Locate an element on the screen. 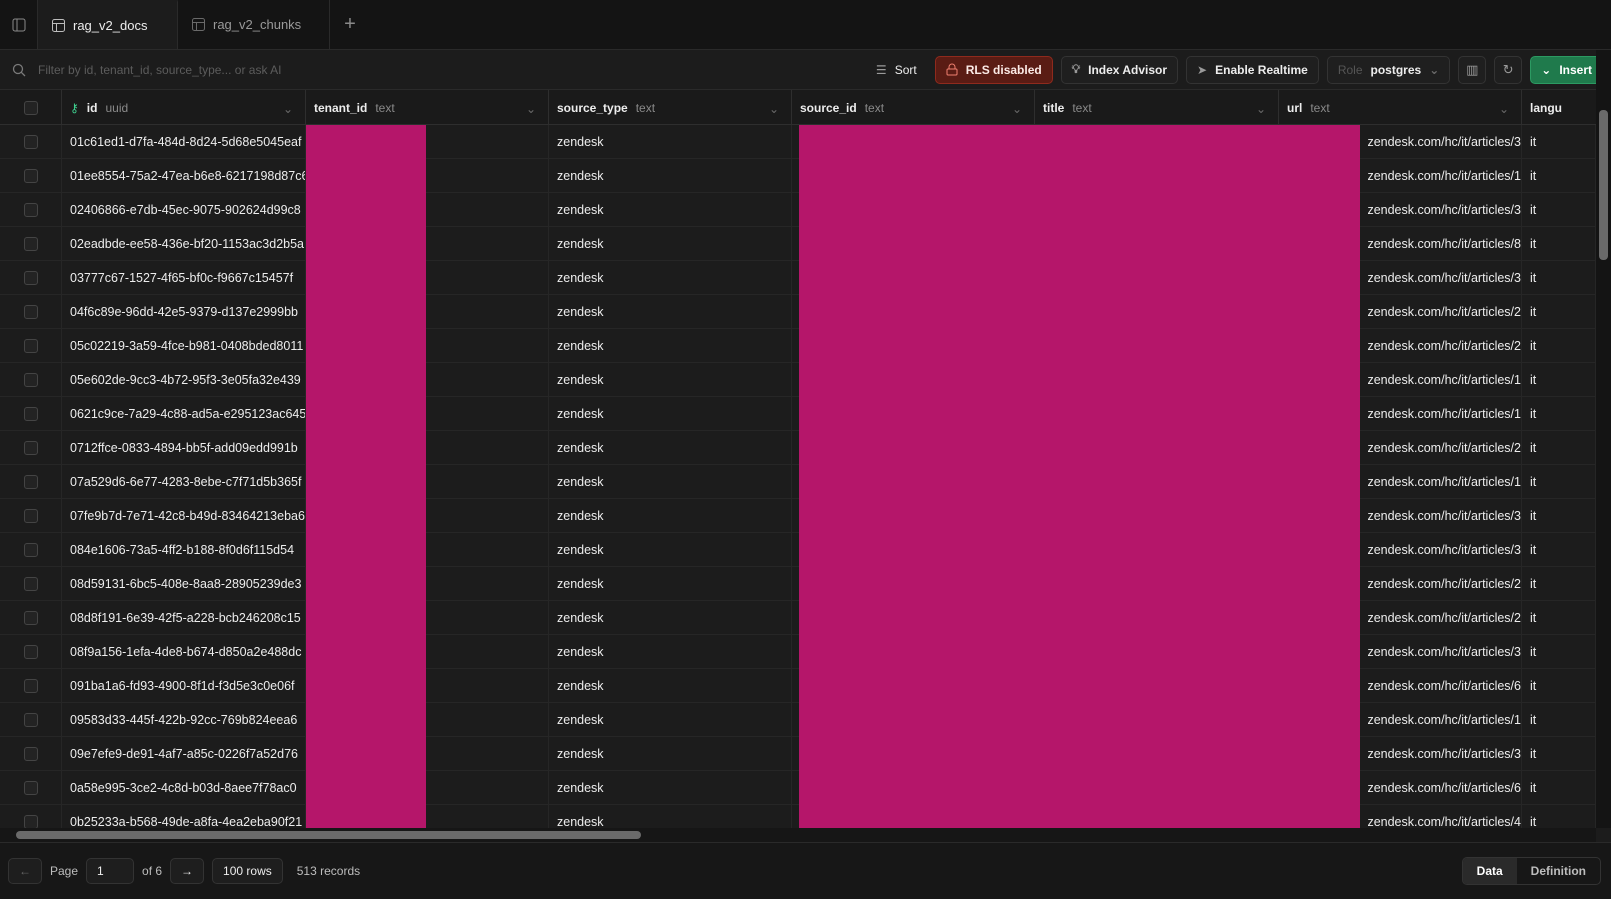 The width and height of the screenshot is (1611, 899). filter-input is located at coordinates (298, 69).